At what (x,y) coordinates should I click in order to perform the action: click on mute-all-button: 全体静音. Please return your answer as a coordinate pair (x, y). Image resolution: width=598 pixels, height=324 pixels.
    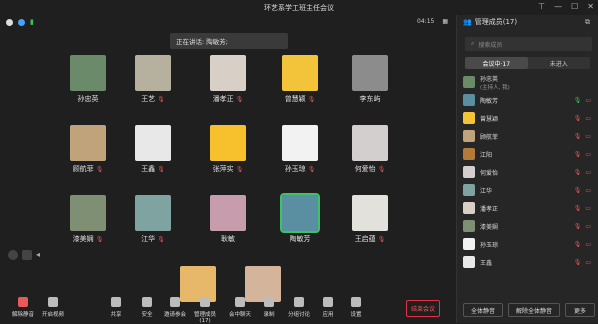
    Looking at the image, I should click on (483, 310).